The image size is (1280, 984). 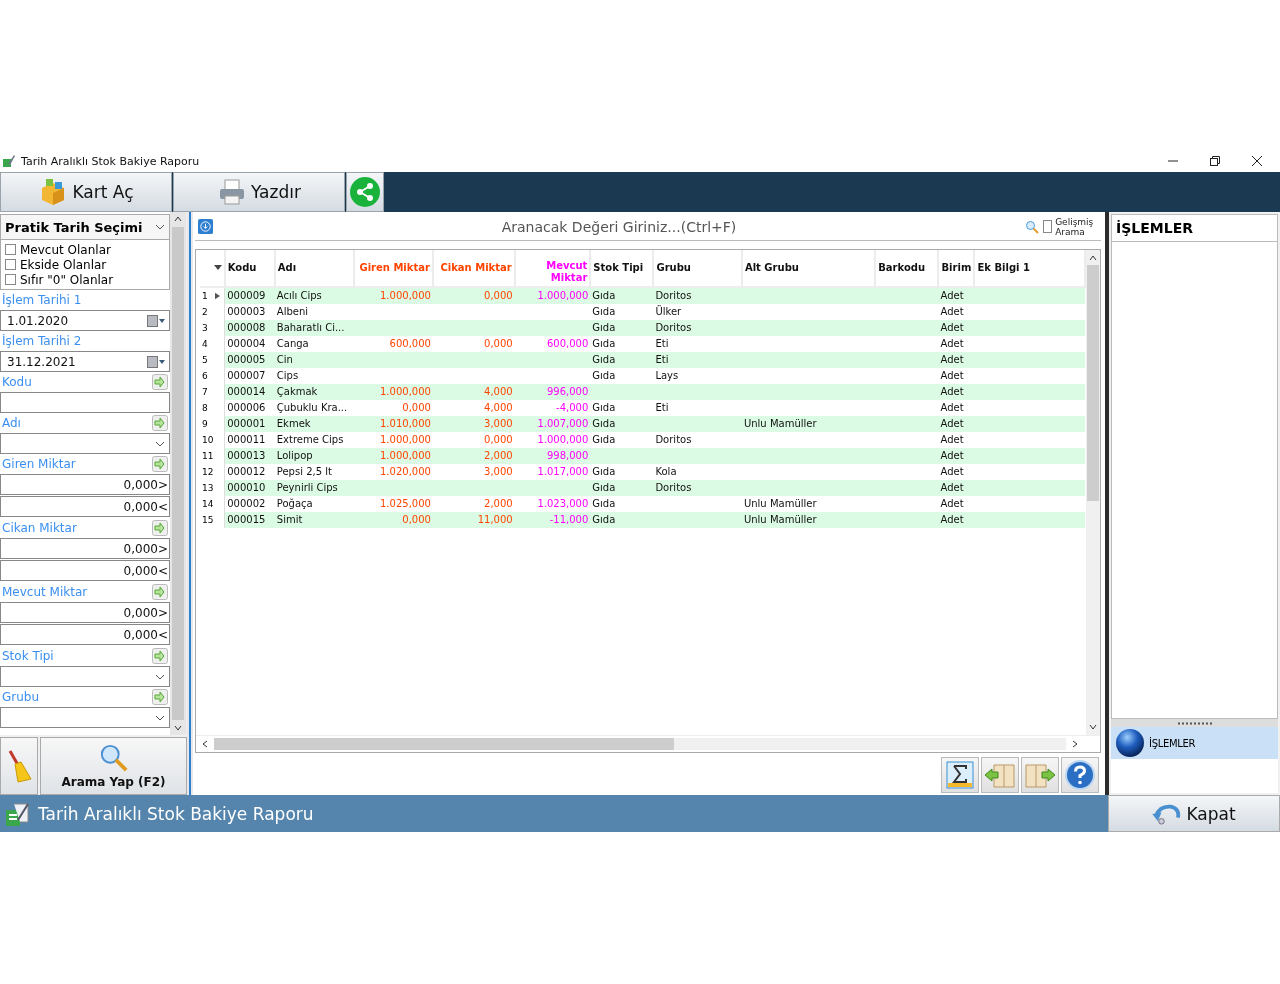 What do you see at coordinates (307, 488) in the screenshot?
I see `table-cell: Peynirli Cips` at bounding box center [307, 488].